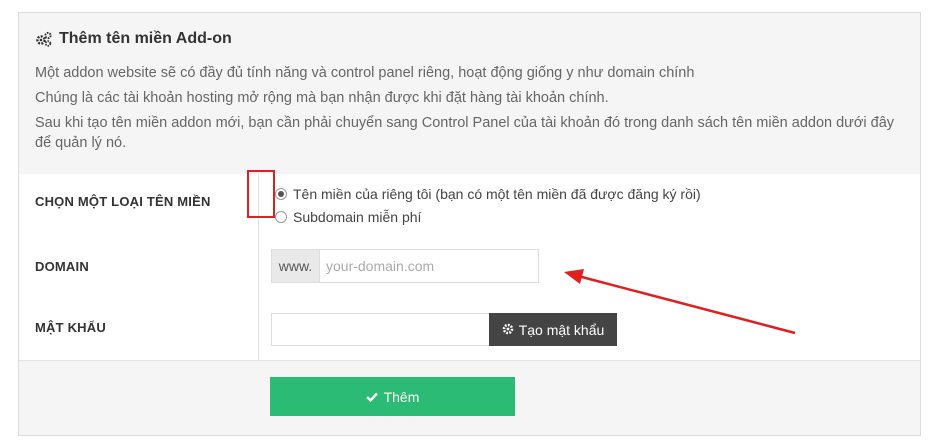  I want to click on password-group: Tạo mật khẩu, so click(444, 329).